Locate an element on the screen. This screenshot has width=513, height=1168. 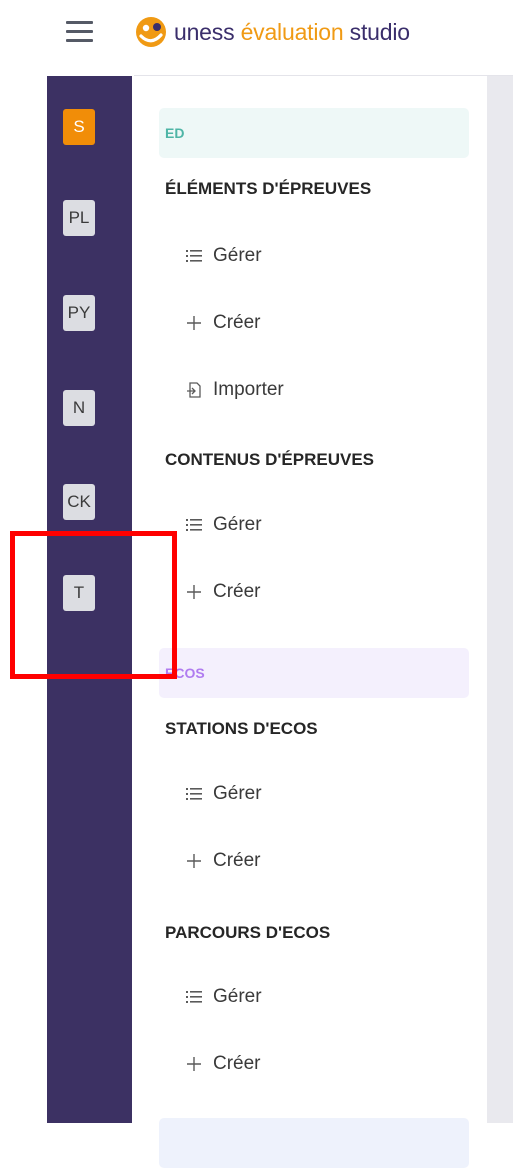
rail-item-pl: PL is located at coordinates (79, 218).